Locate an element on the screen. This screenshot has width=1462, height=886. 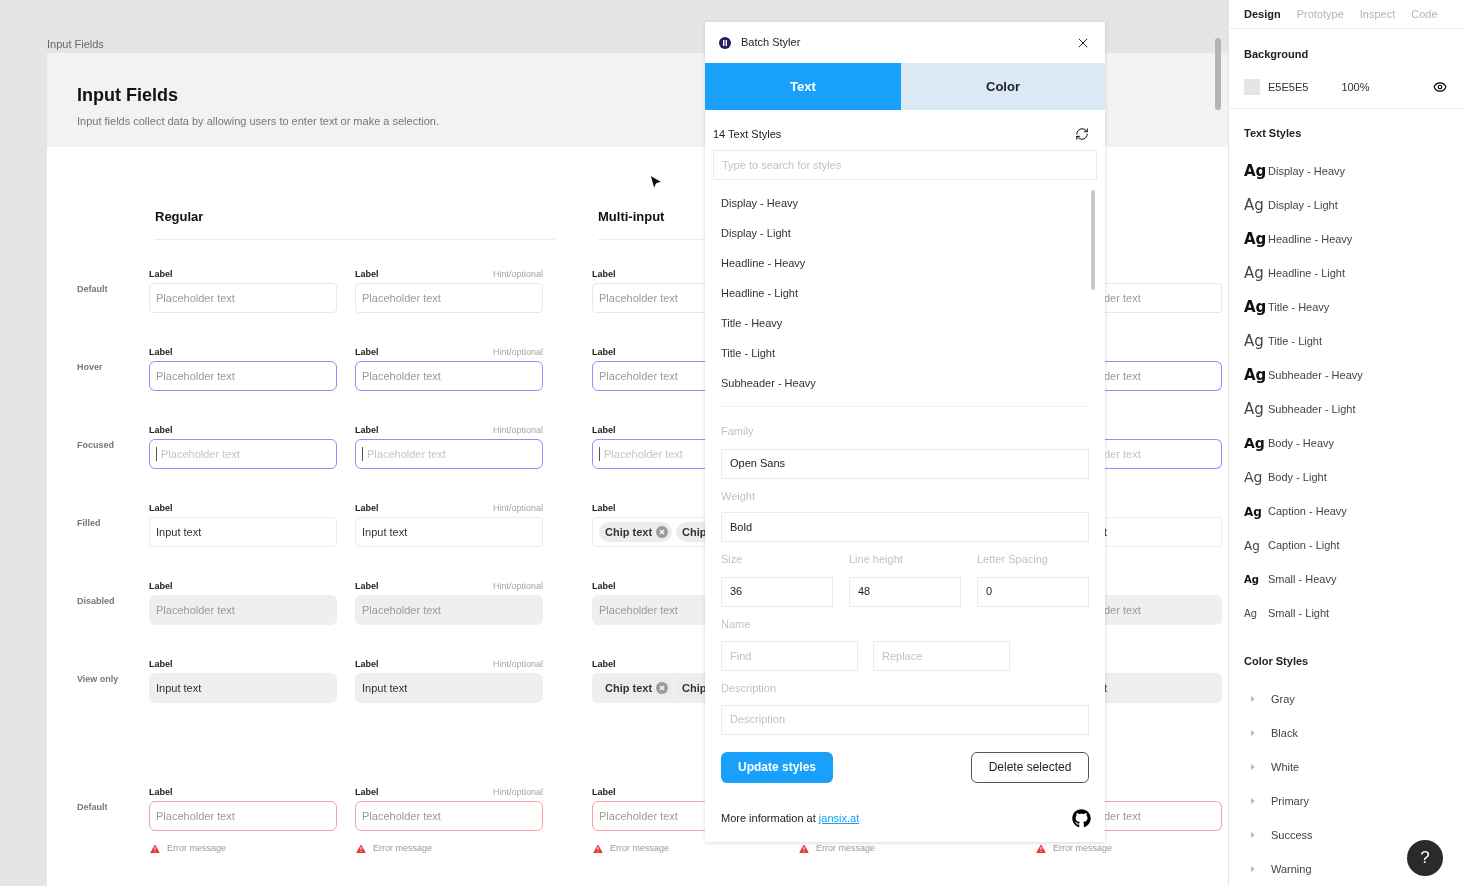
color-style-item: Success is located at coordinates (1304, 835).